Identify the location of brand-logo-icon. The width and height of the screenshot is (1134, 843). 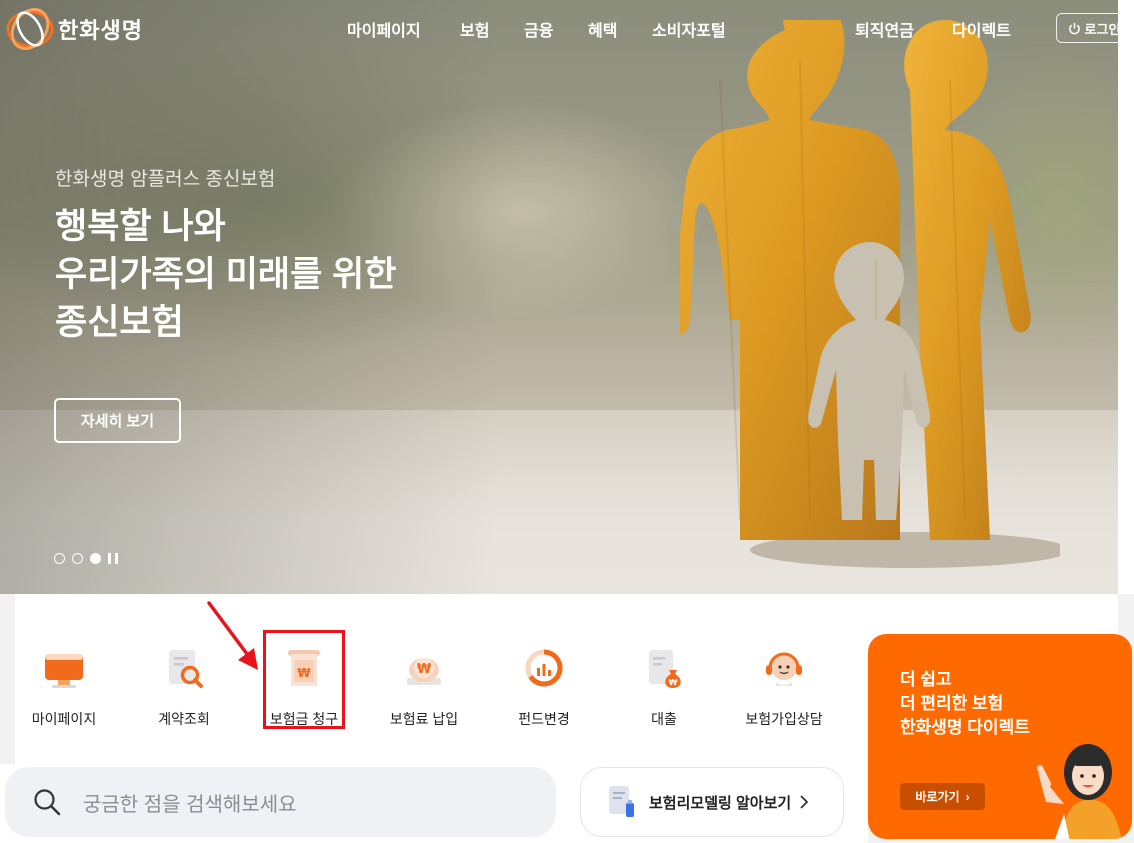
(30, 29).